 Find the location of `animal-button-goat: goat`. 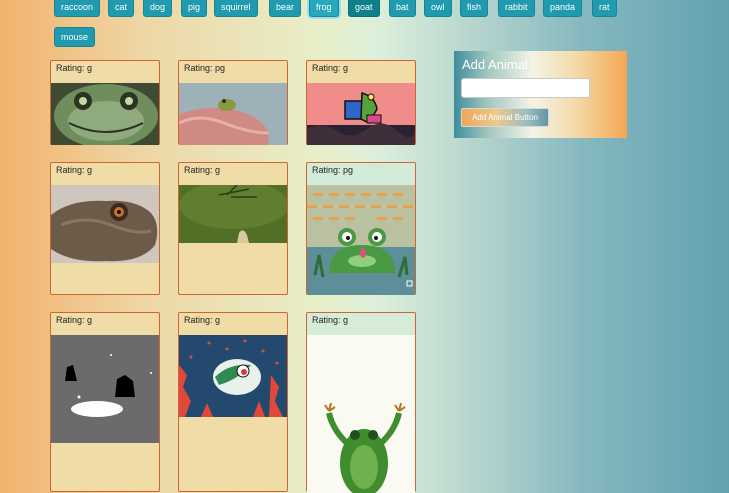

animal-button-goat: goat is located at coordinates (364, 8).